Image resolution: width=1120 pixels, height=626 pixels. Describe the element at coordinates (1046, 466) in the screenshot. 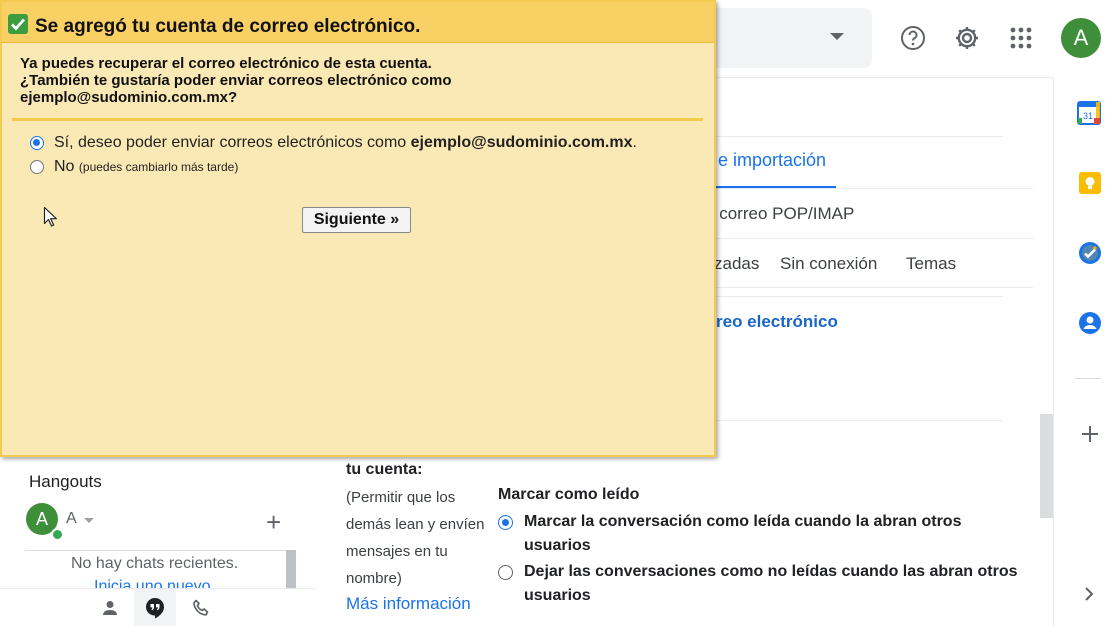

I see `scrollbar-thumb` at that location.